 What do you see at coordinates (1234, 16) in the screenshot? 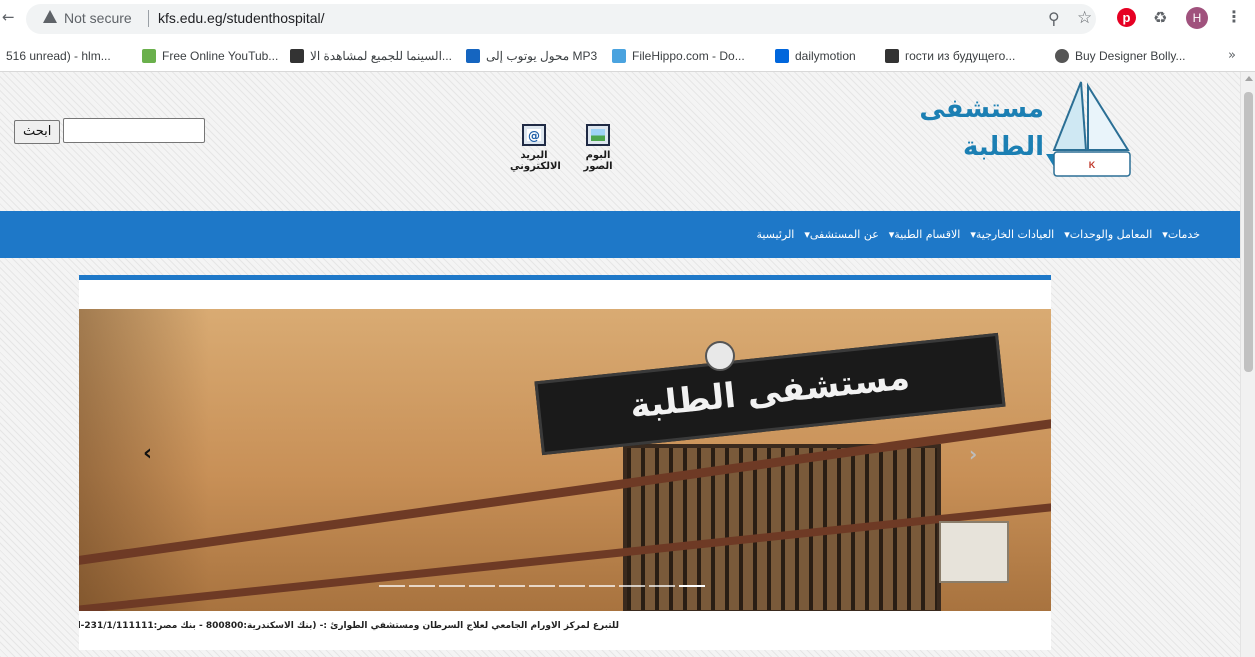
I see `menu-kebab-icon: ⋮` at bounding box center [1234, 16].